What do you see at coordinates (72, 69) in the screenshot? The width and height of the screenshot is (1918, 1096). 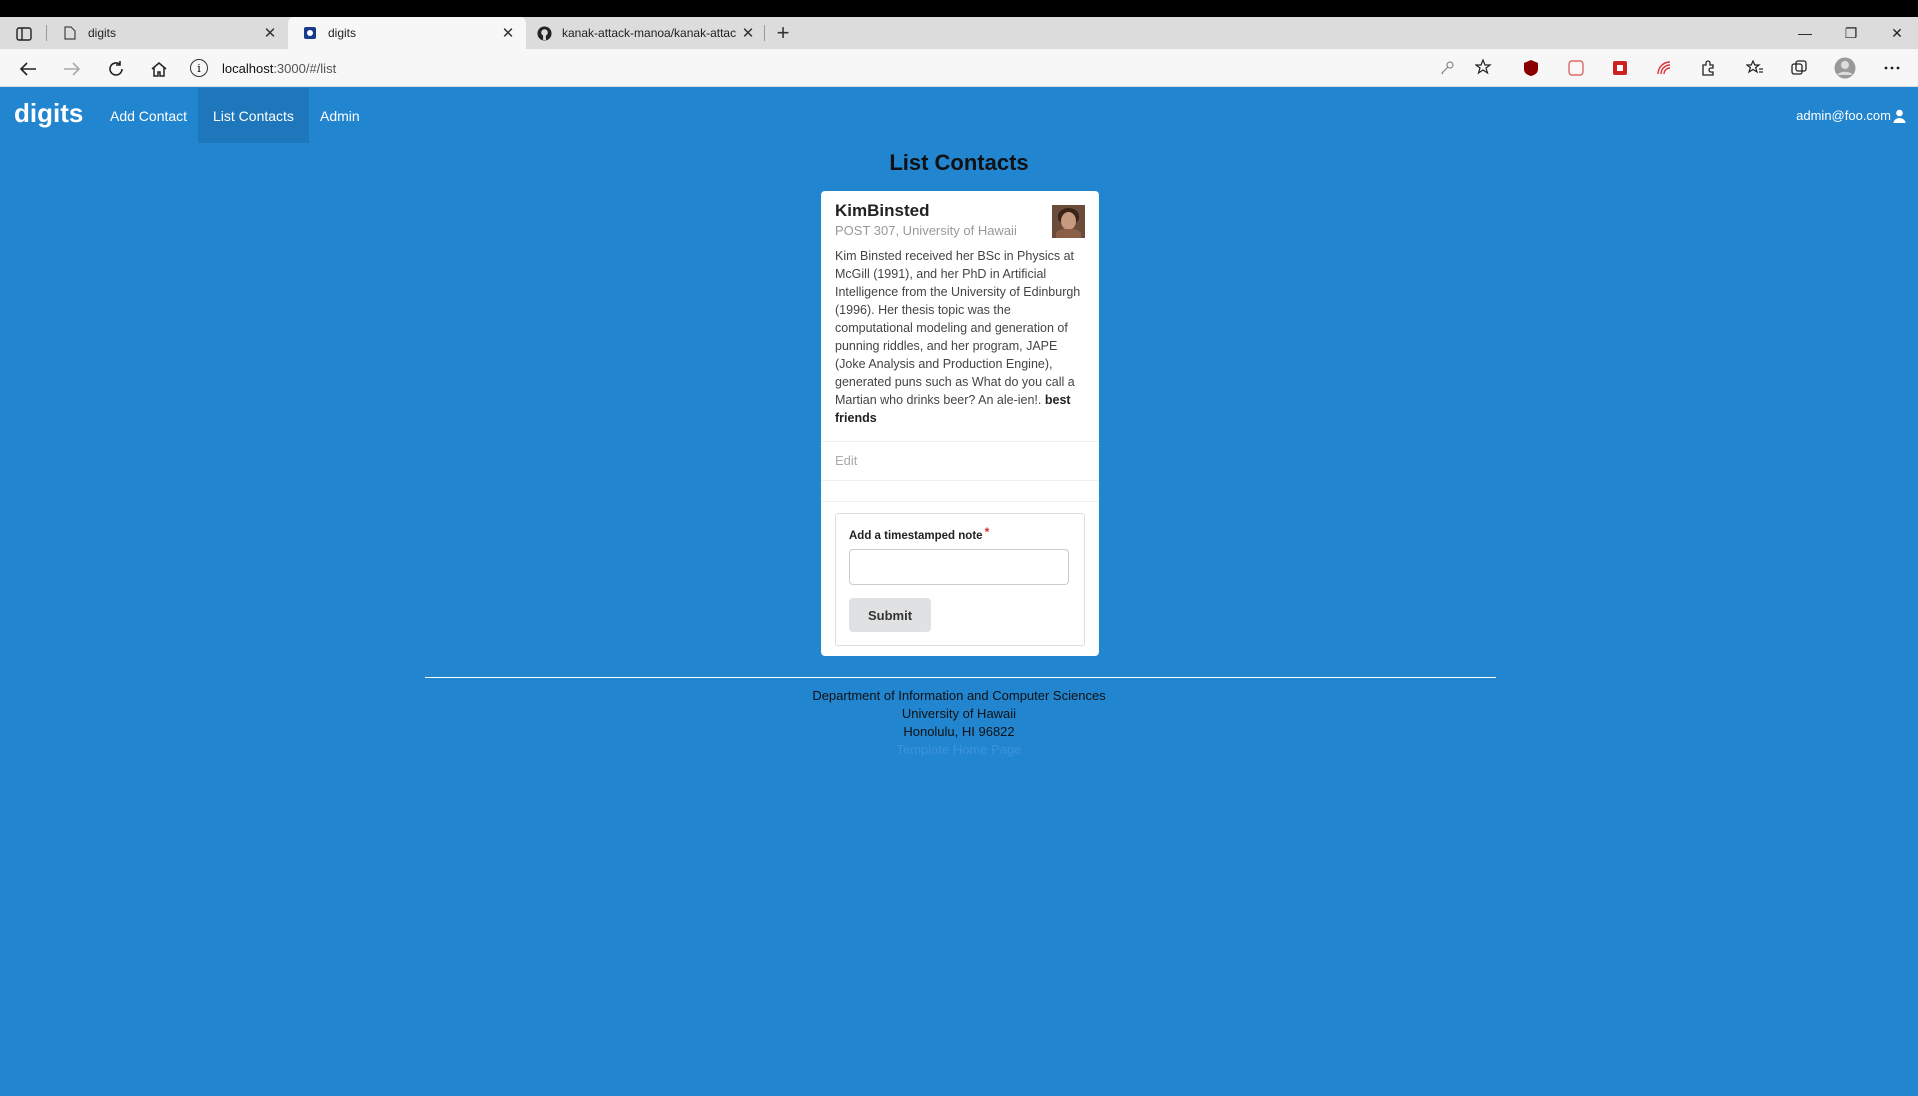 I see `forward-icon` at bounding box center [72, 69].